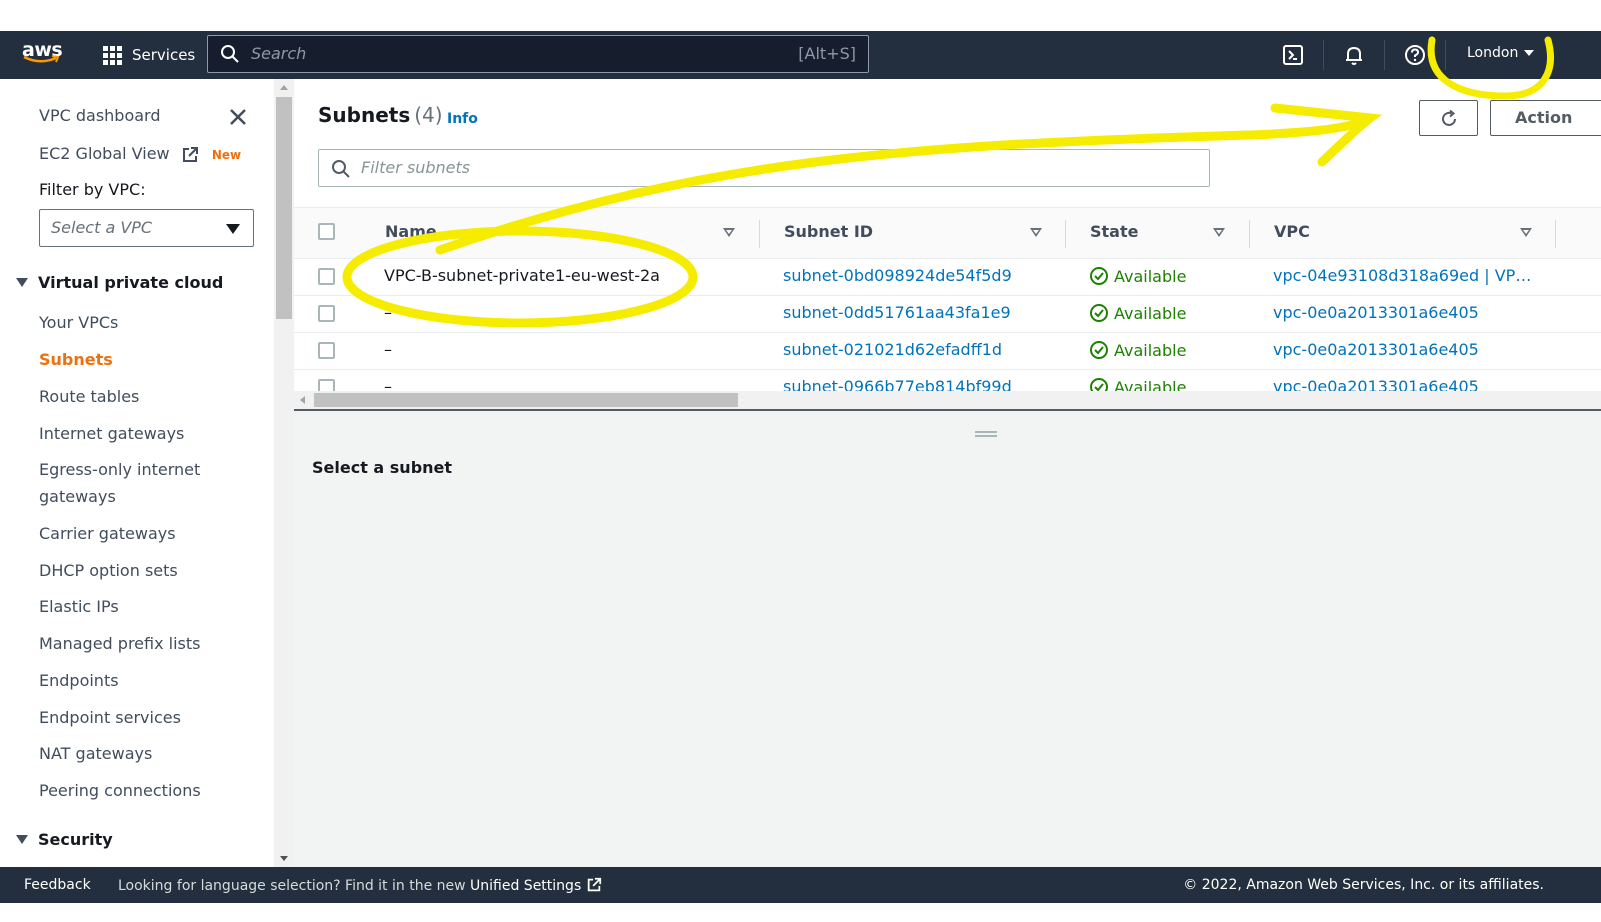 This screenshot has height=922, width=1601. I want to click on select-all-checkbox, so click(326, 231).